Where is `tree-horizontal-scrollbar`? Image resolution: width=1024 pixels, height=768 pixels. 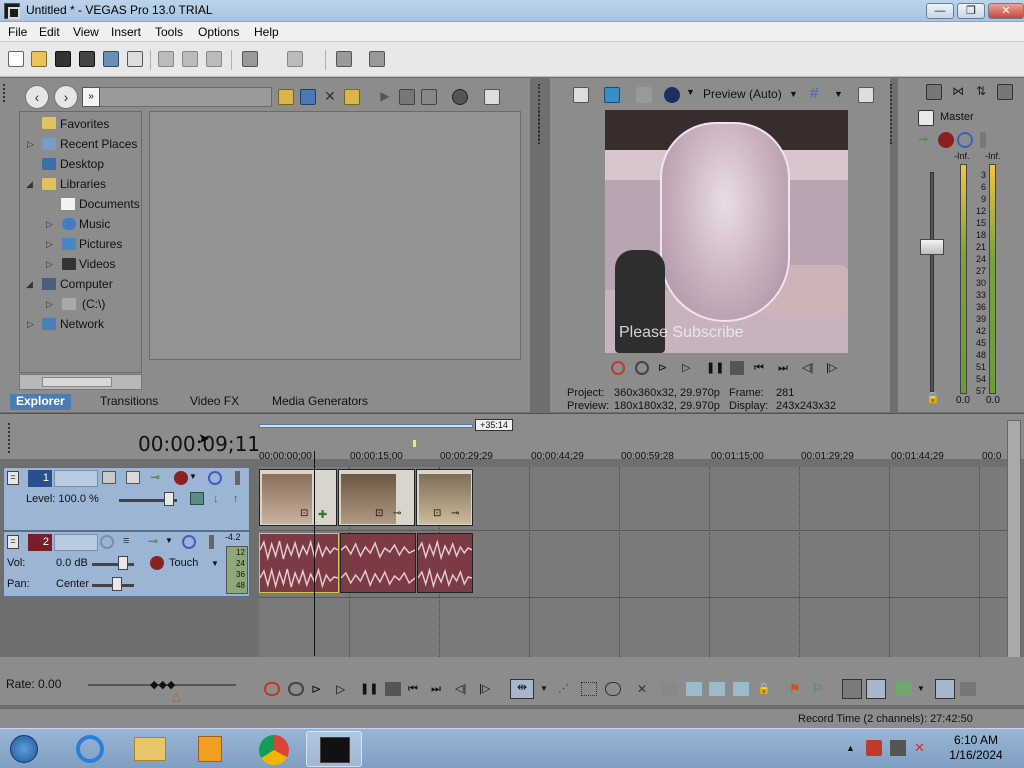 tree-horizontal-scrollbar is located at coordinates (80, 382).